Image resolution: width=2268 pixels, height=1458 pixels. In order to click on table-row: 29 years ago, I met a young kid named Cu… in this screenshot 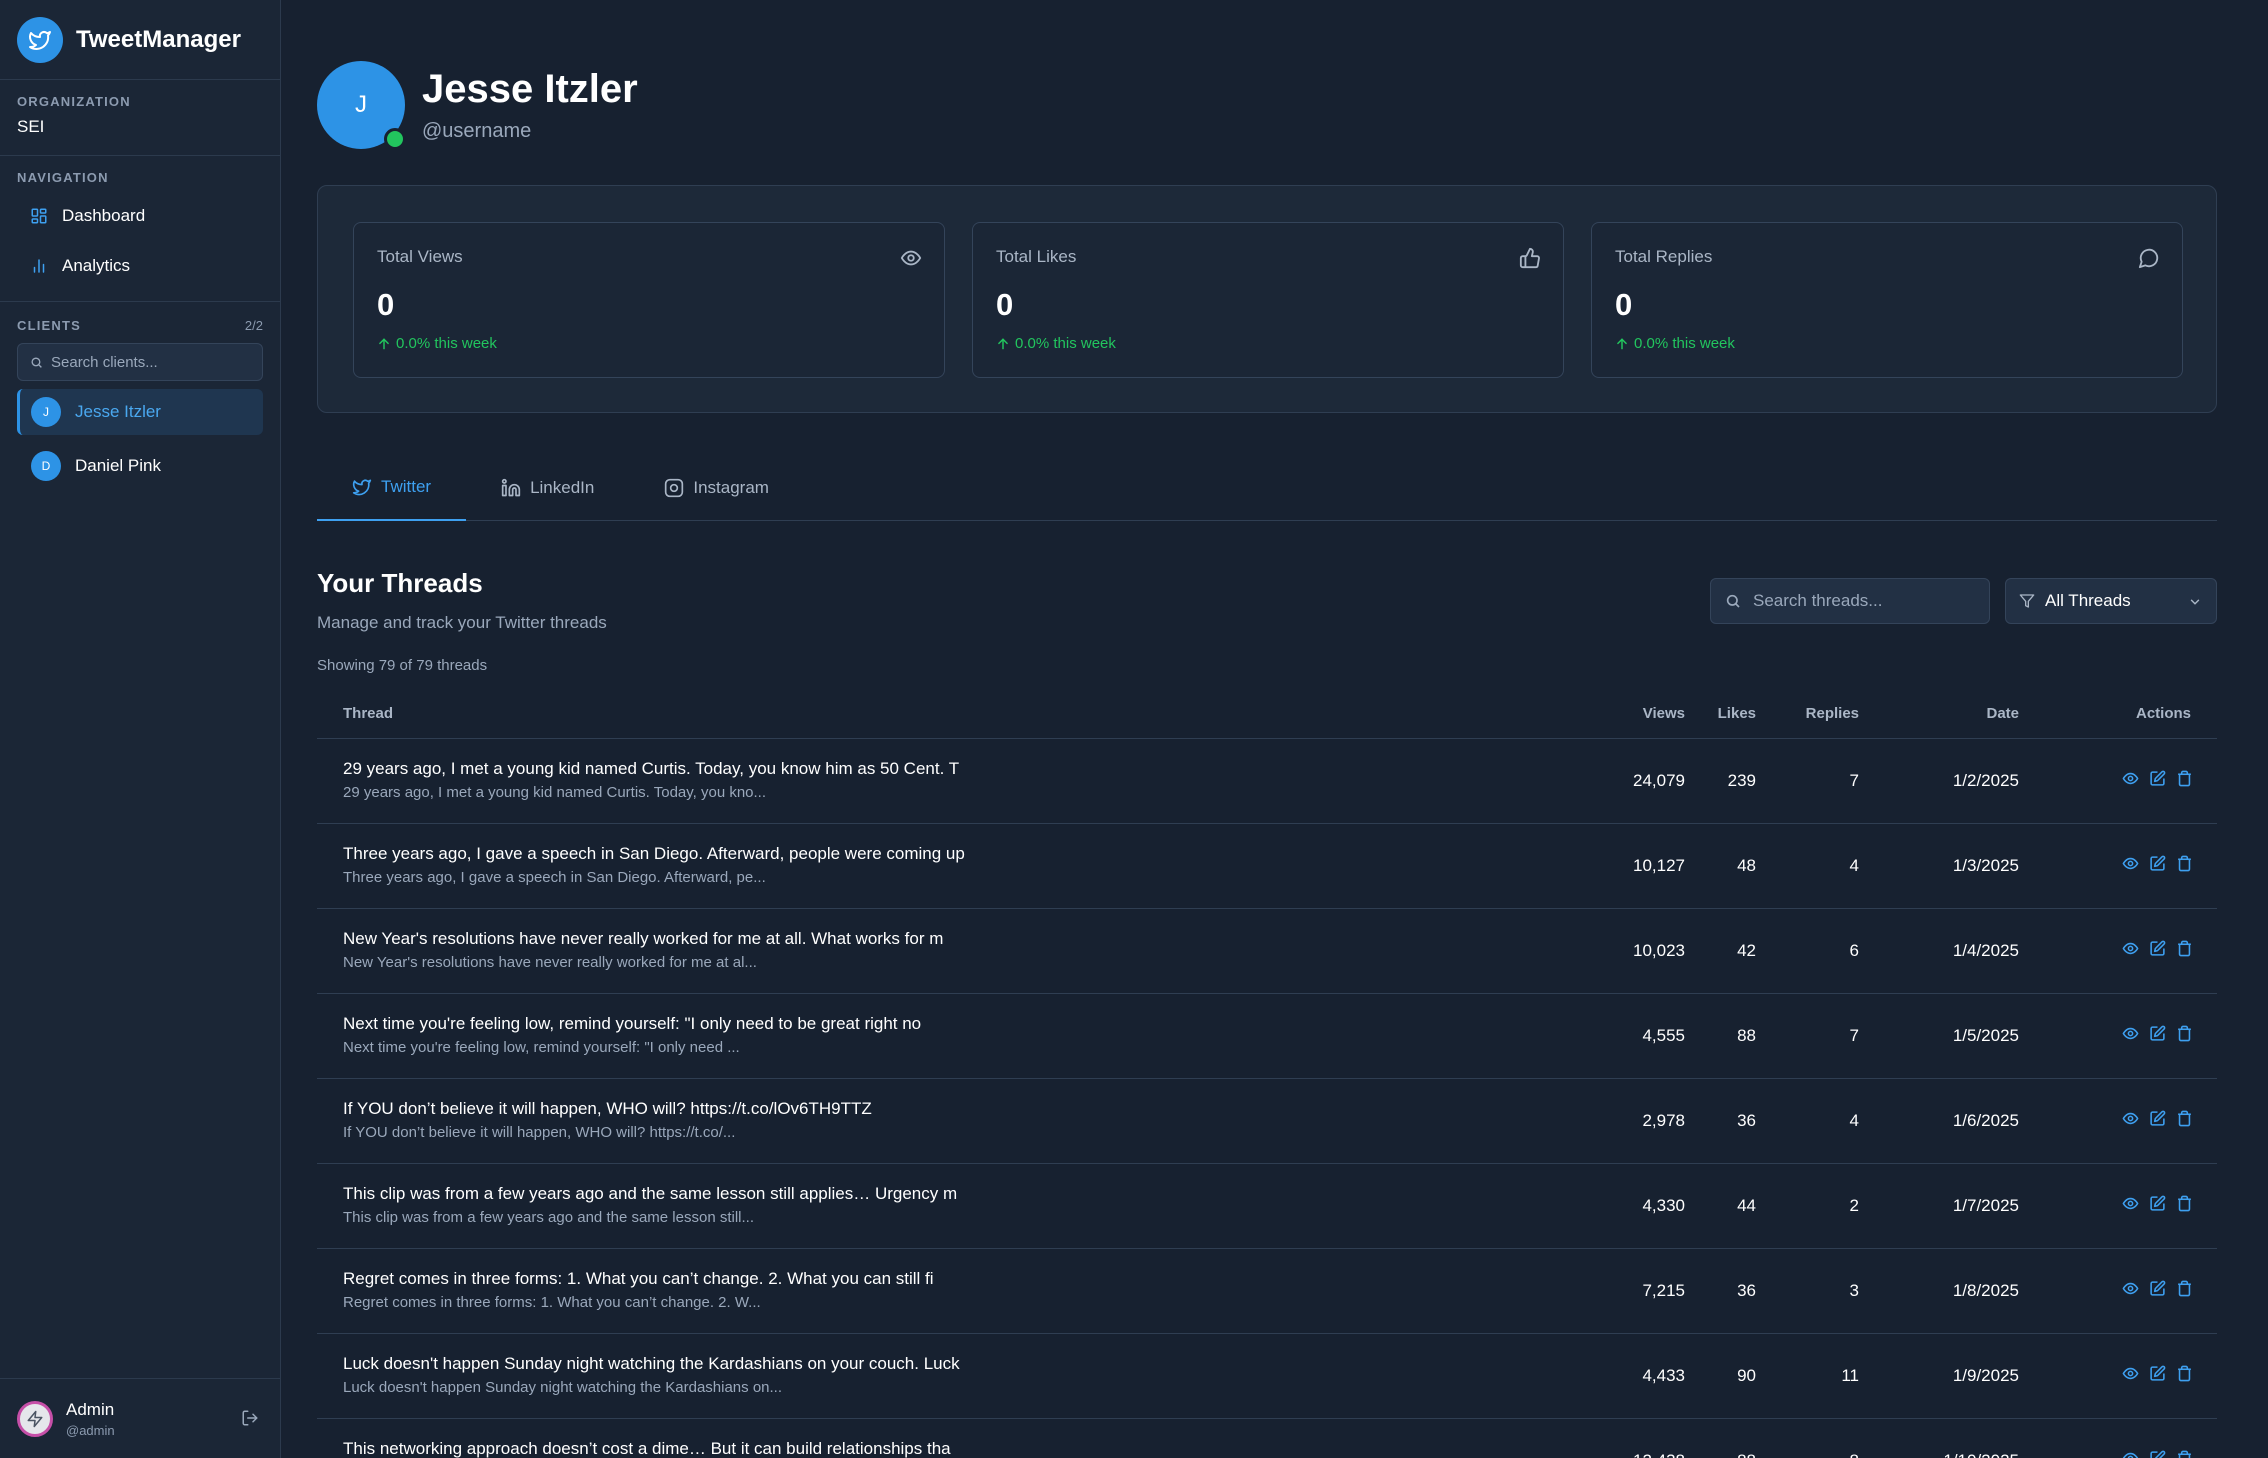, I will do `click(1267, 781)`.